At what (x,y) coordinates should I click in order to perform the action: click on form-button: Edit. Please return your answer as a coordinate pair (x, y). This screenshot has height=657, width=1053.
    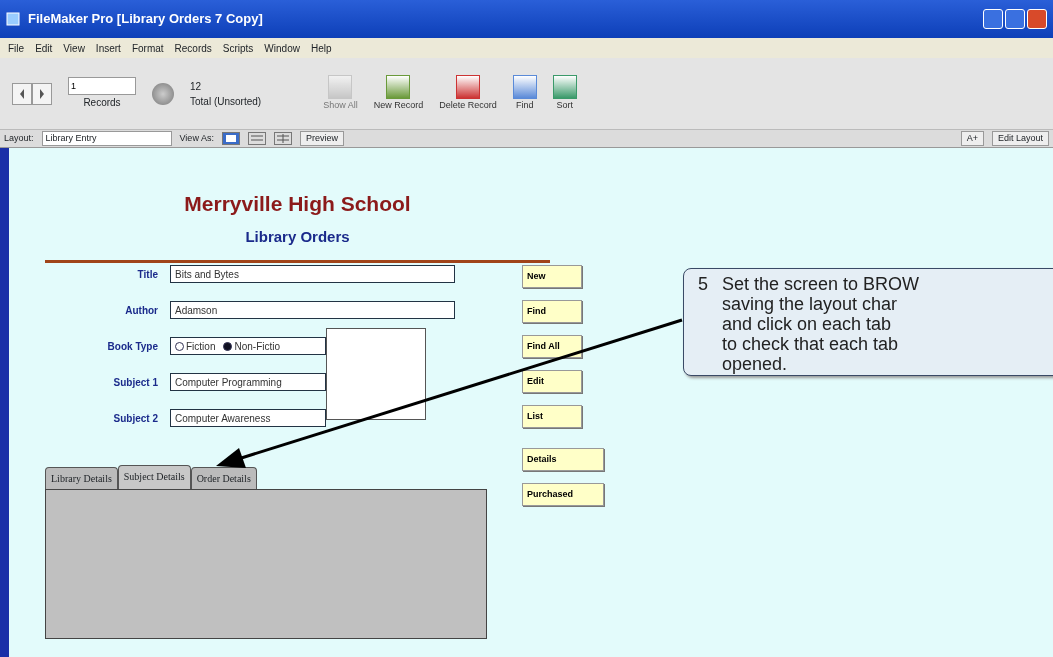
    Looking at the image, I should click on (552, 381).